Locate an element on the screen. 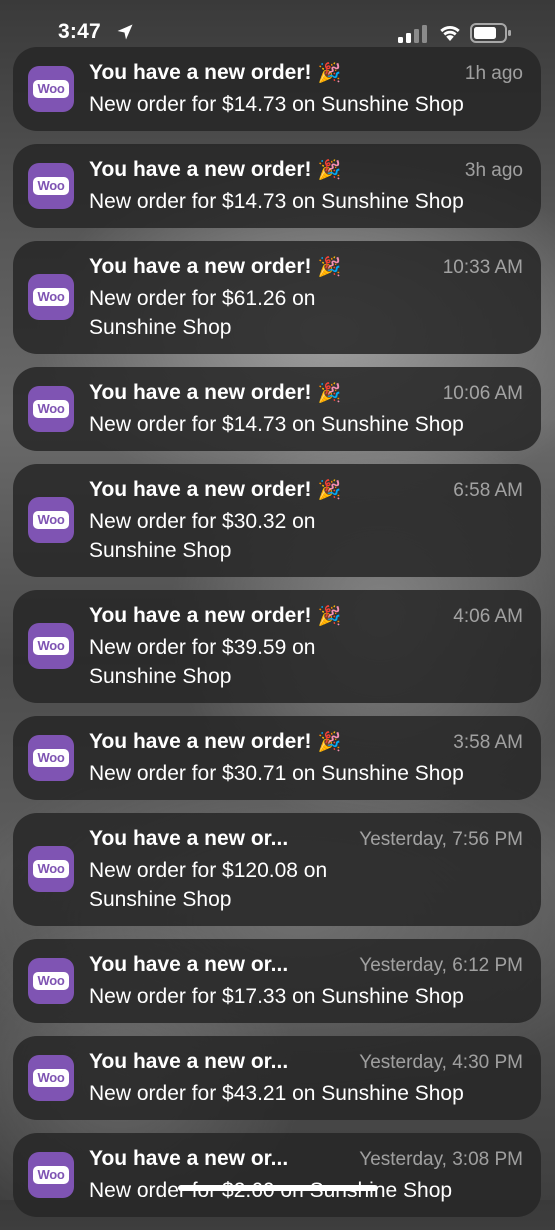  wifi-icon is located at coordinates (450, 33).